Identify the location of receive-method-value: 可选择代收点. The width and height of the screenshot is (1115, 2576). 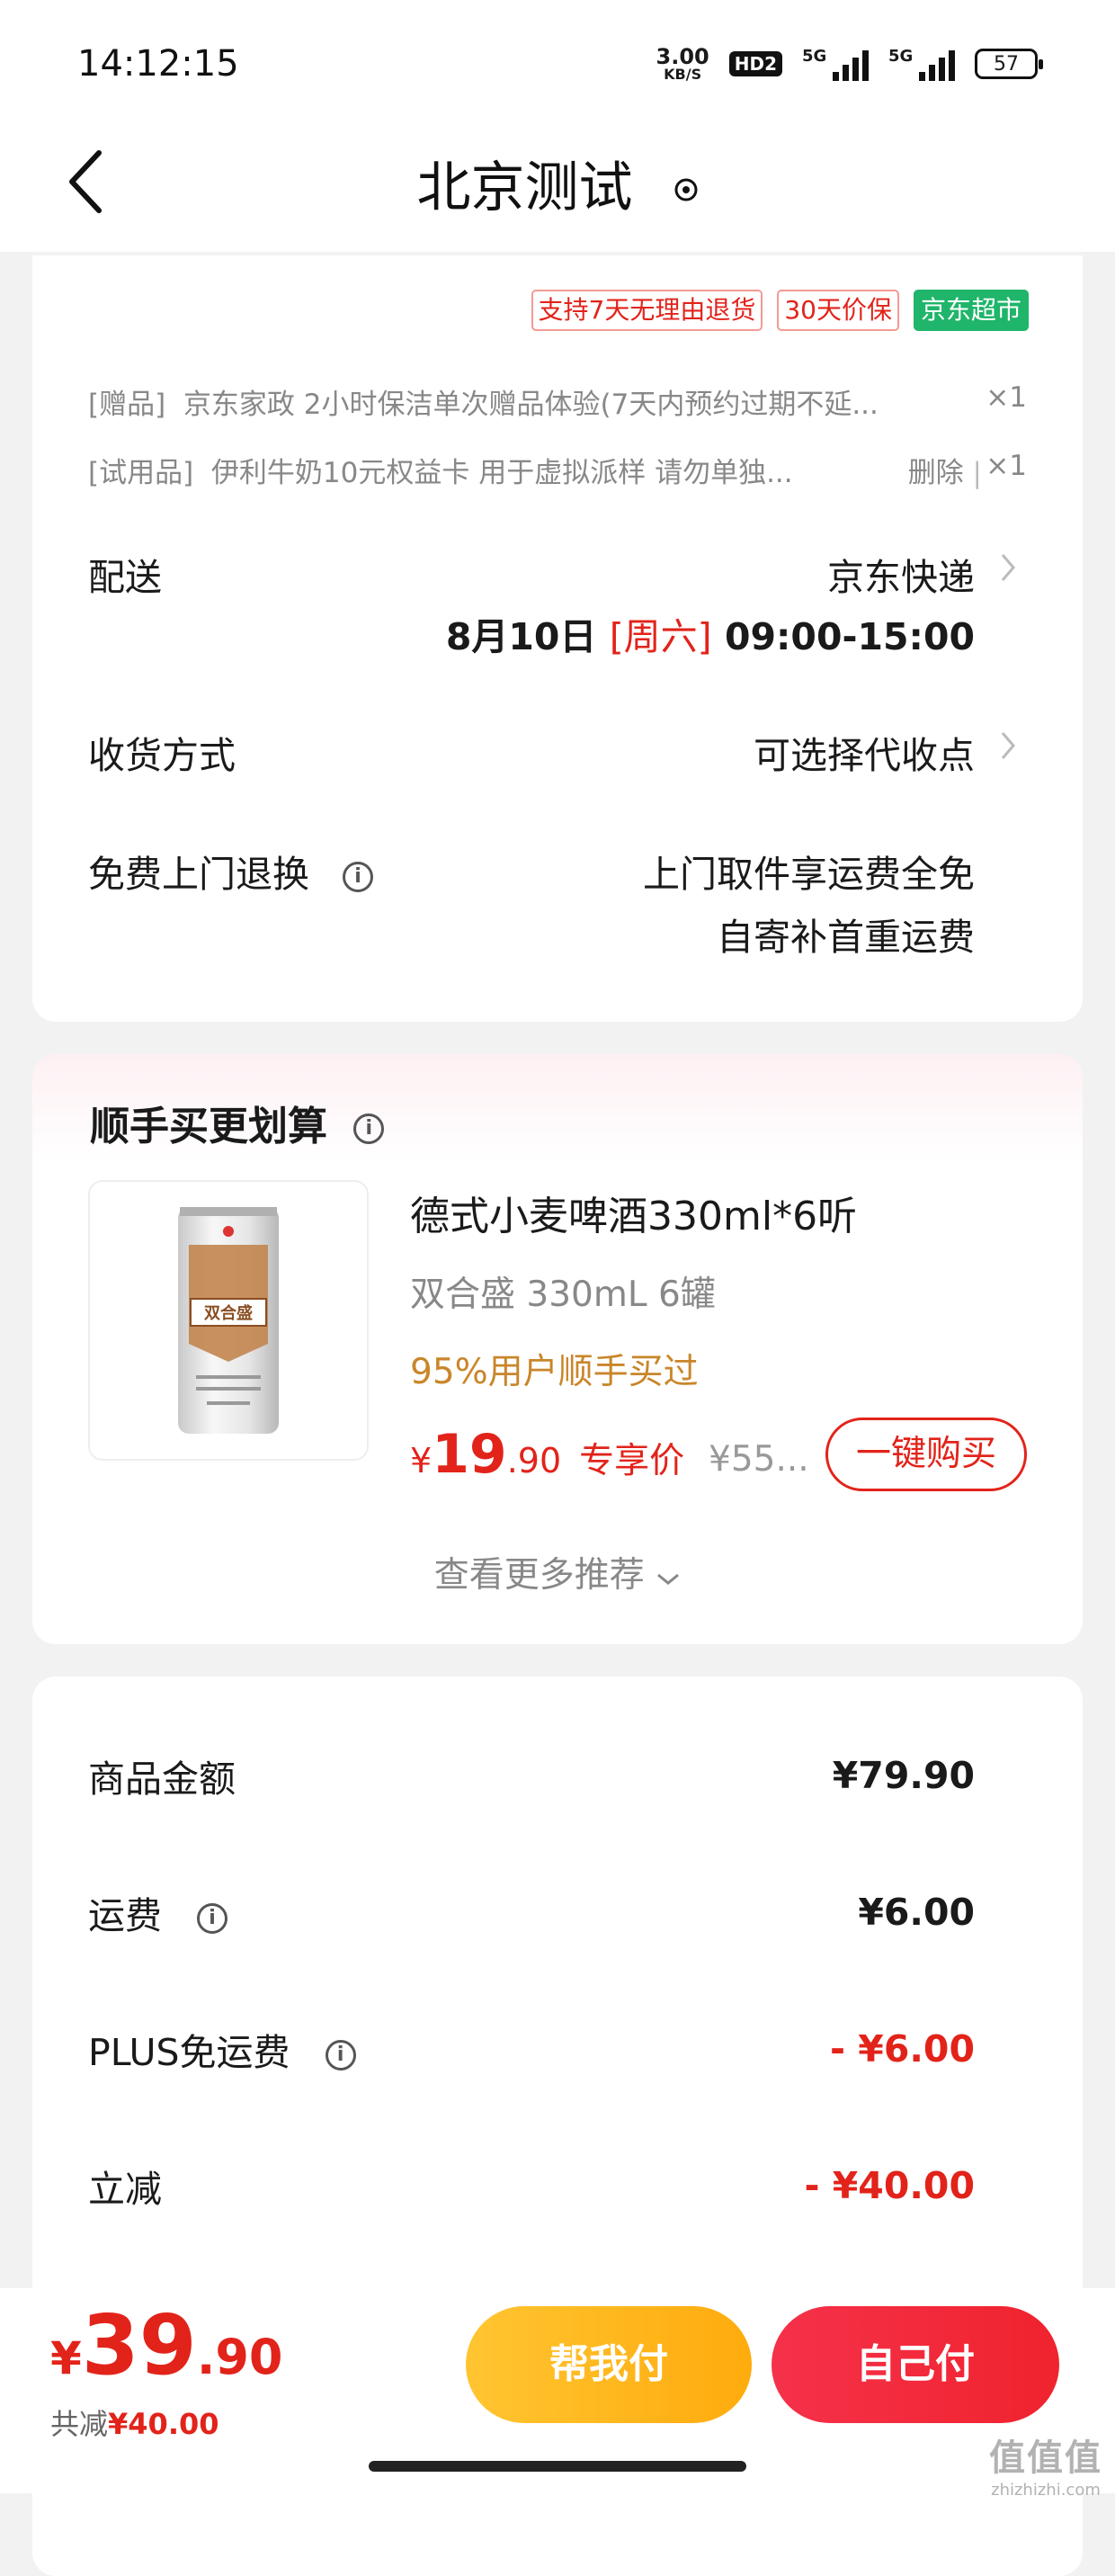
(864, 752).